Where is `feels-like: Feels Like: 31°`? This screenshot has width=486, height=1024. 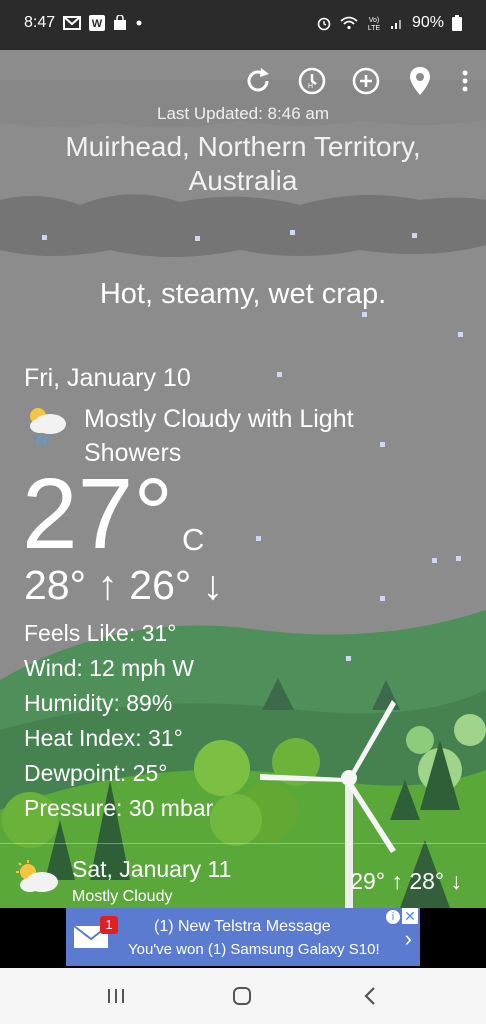 feels-like: Feels Like: 31° is located at coordinates (100, 633).